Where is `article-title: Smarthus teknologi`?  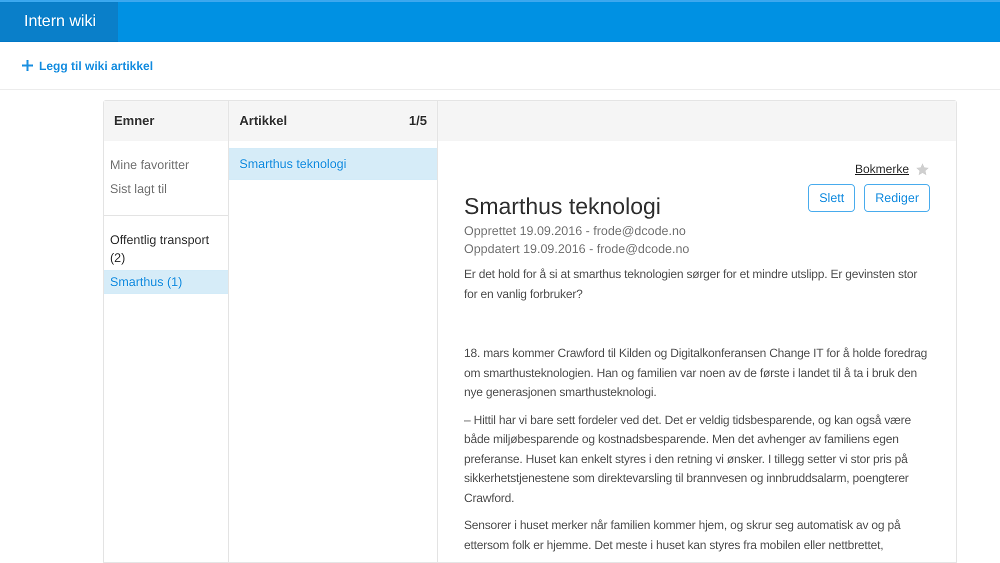 article-title: Smarthus teknologi is located at coordinates (562, 206).